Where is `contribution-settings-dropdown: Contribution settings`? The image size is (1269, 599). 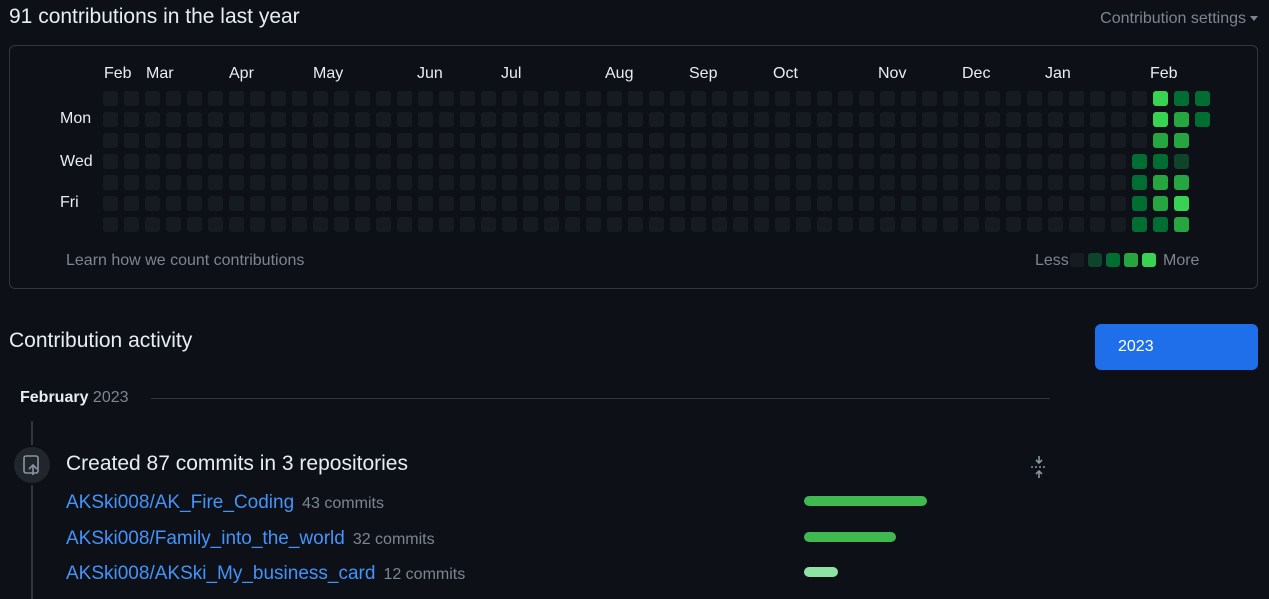 contribution-settings-dropdown: Contribution settings is located at coordinates (1179, 19).